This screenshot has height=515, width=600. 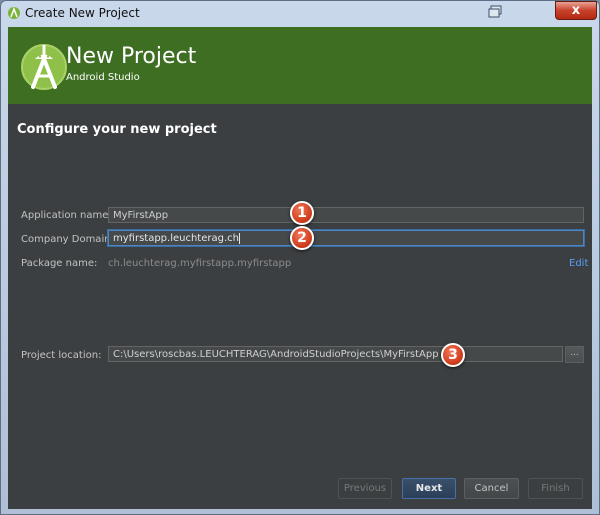 I want to click on page-title: Configure your new project, so click(x=117, y=129).